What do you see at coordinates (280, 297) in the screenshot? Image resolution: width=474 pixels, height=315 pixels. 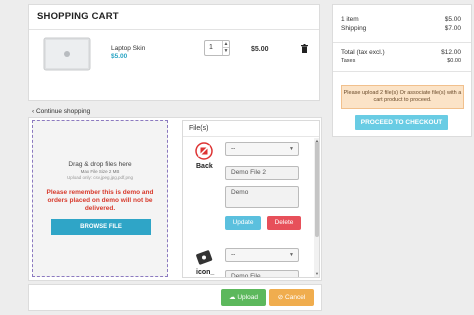 I see `cancel-circle-icon: ⊘` at bounding box center [280, 297].